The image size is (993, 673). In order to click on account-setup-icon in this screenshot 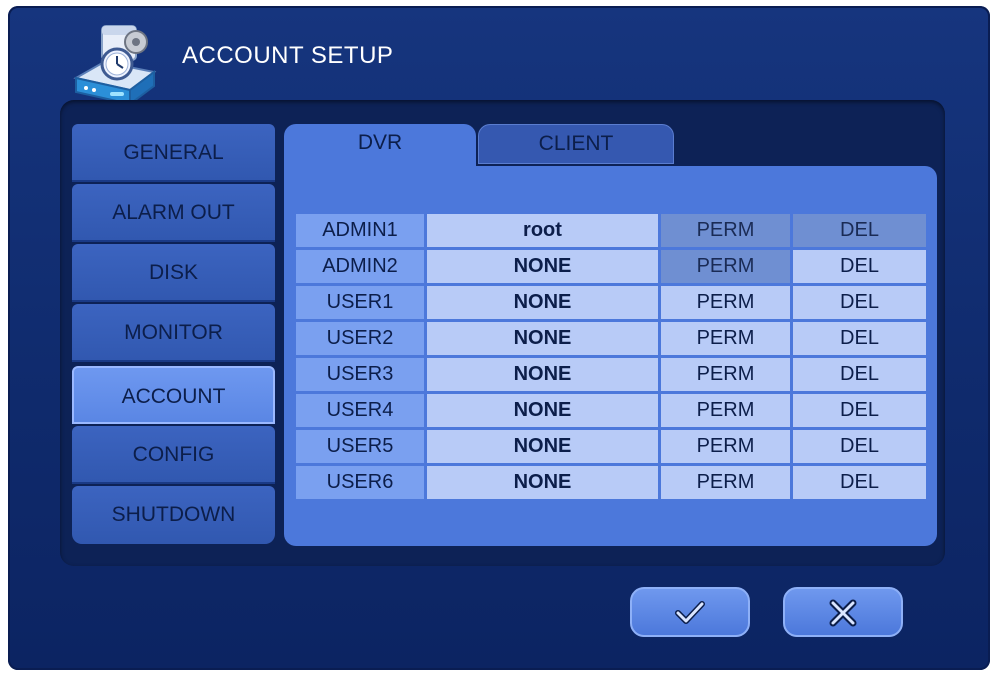, I will do `click(115, 65)`.